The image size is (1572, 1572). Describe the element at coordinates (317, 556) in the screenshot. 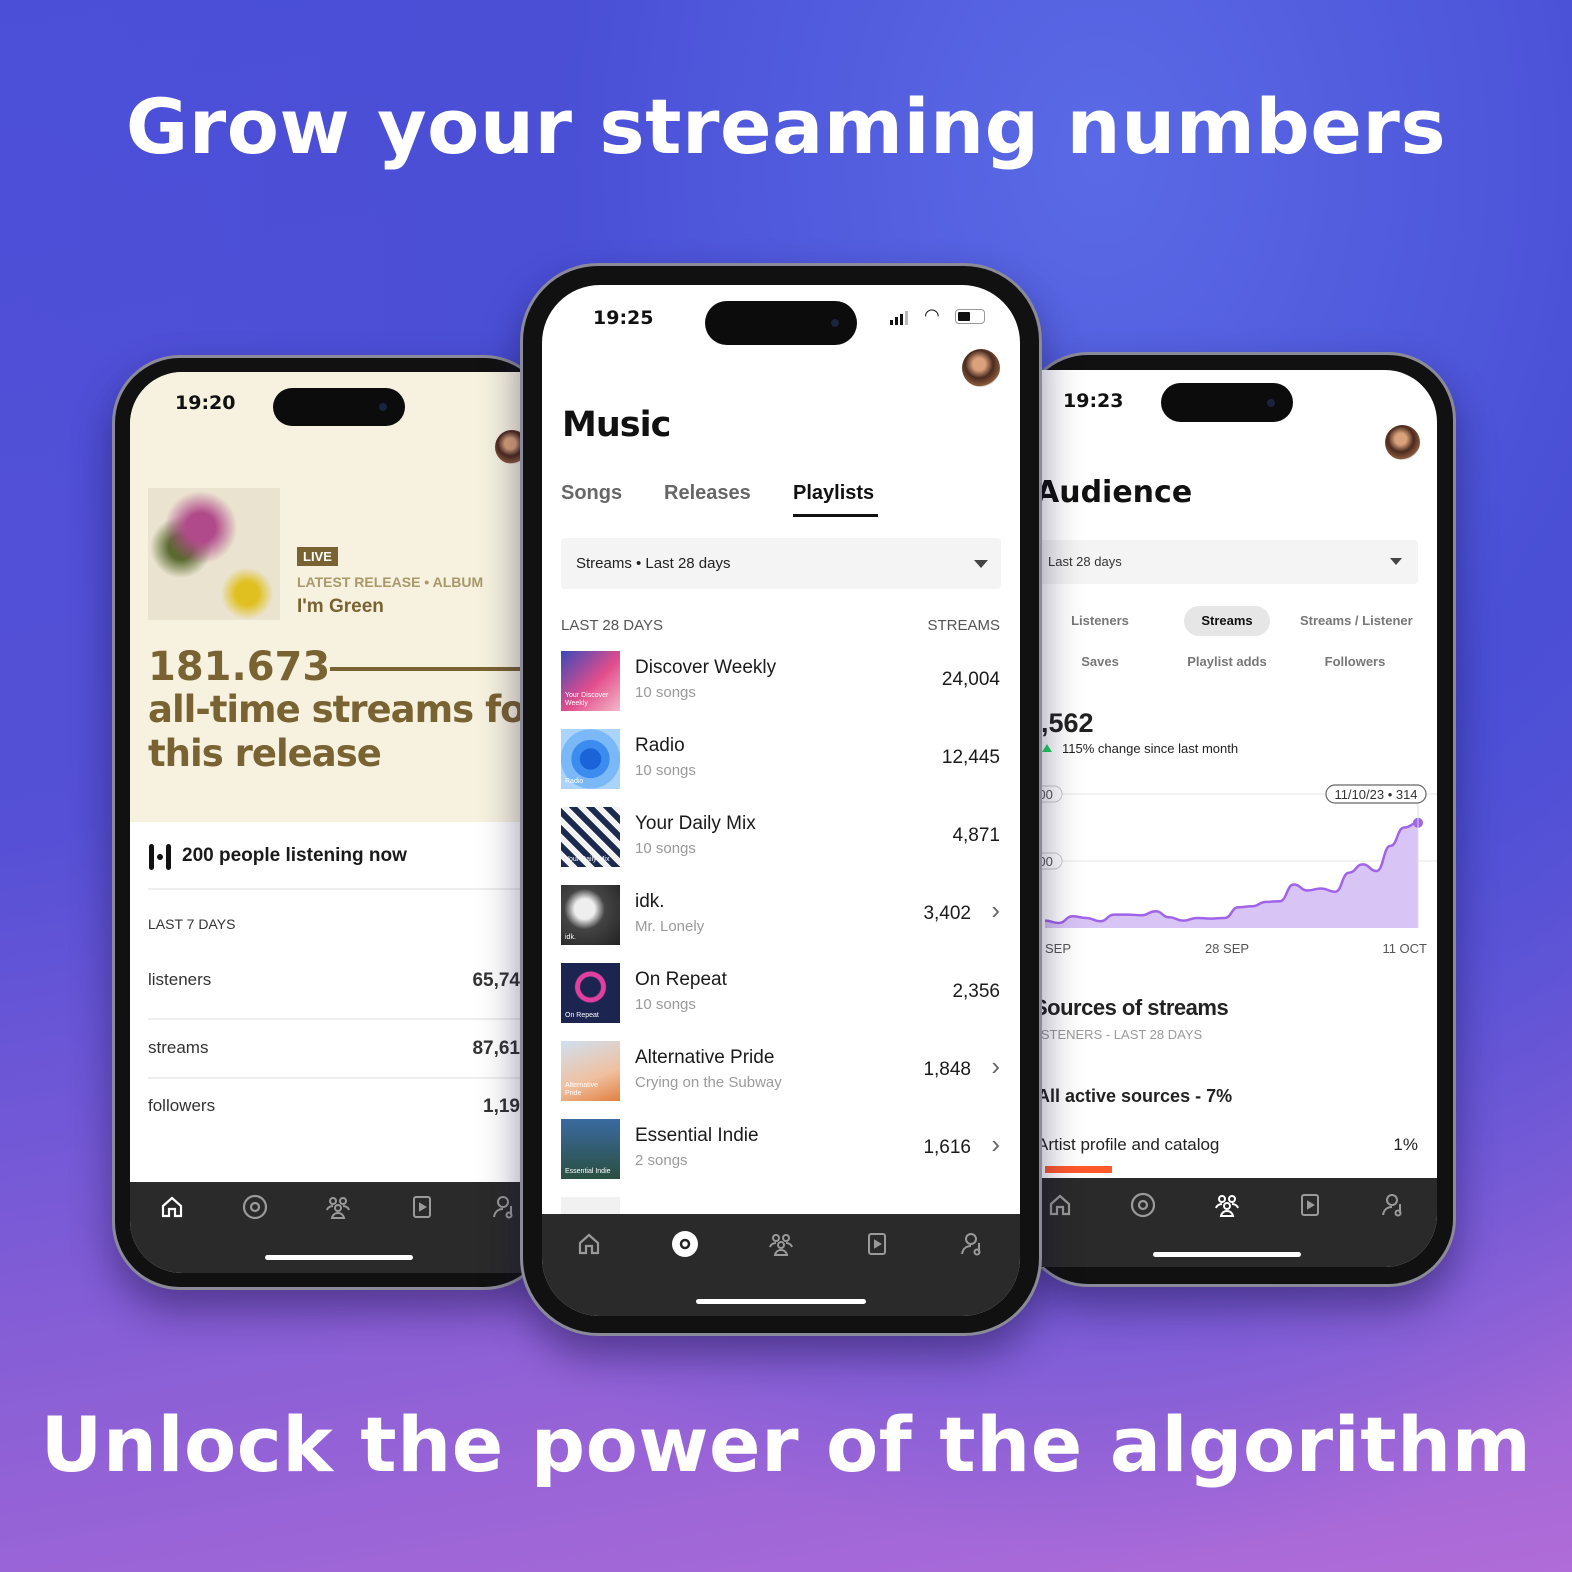

I see `live-badge: LIVE` at that location.